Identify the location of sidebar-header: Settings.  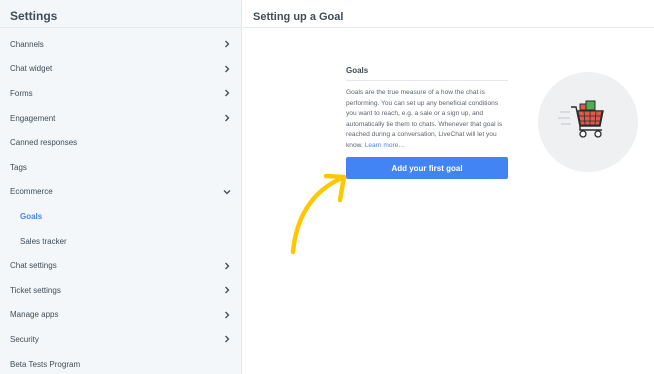
(120, 14).